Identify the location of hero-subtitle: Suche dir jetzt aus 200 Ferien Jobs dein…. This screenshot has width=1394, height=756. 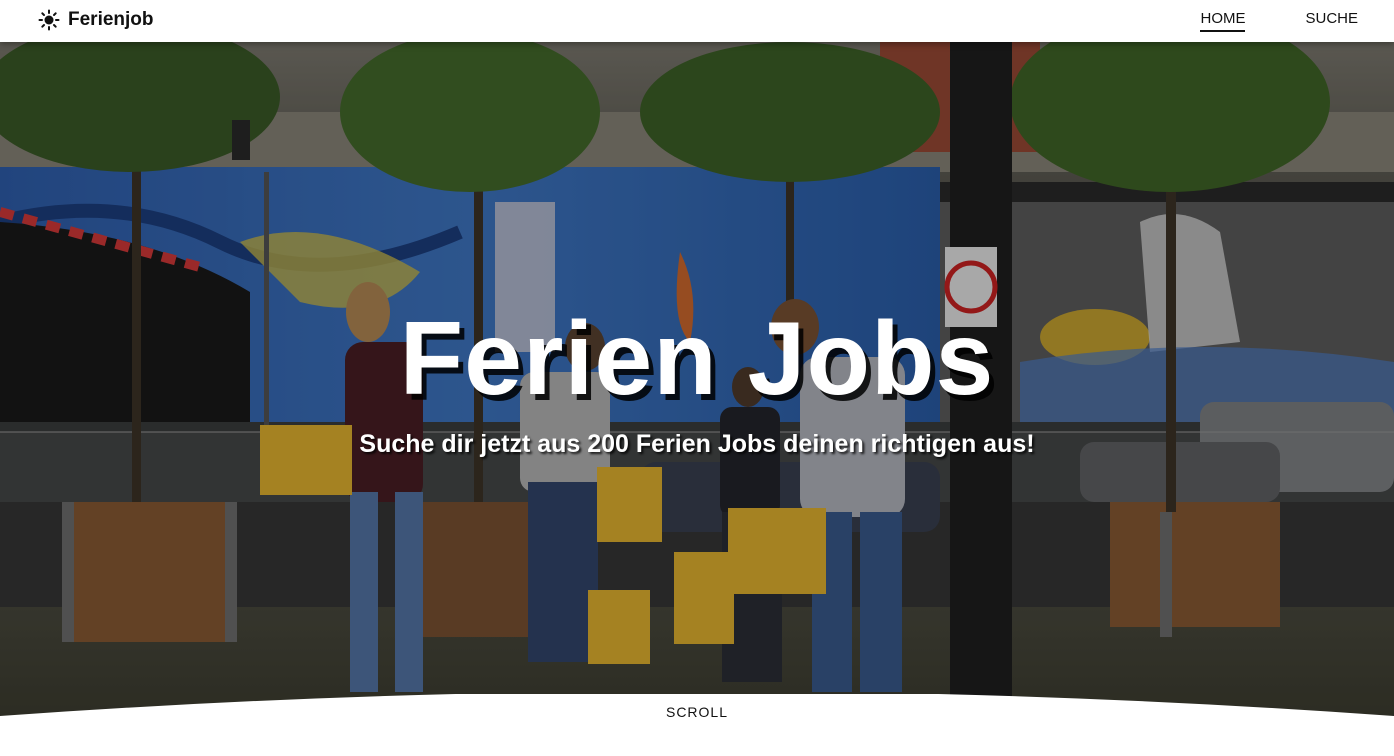
(697, 444).